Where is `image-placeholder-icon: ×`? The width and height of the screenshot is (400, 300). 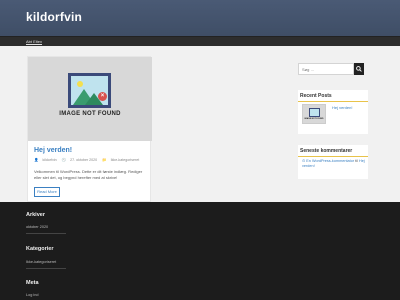 image-placeholder-icon: × is located at coordinates (89, 90).